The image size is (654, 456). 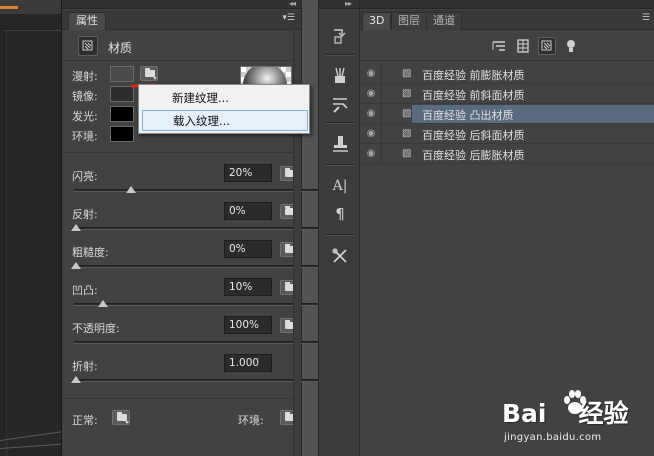 I want to click on light-icon, so click(x=571, y=46).